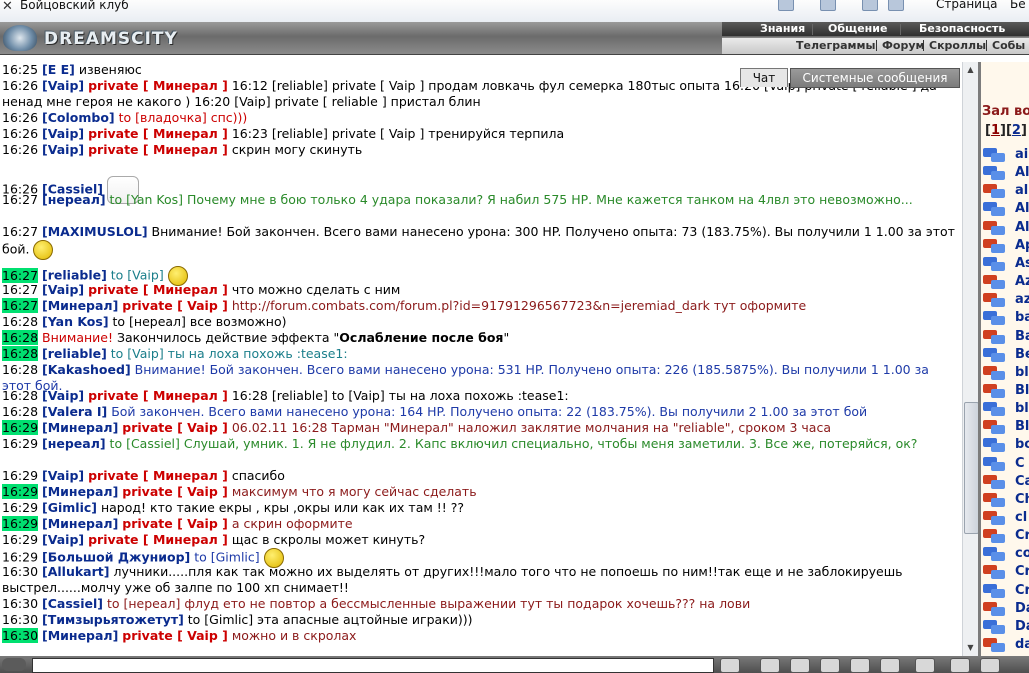 This screenshot has width=1029, height=673. Describe the element at coordinates (1006, 246) in the screenshot. I see `user-list-item: Ap` at that location.